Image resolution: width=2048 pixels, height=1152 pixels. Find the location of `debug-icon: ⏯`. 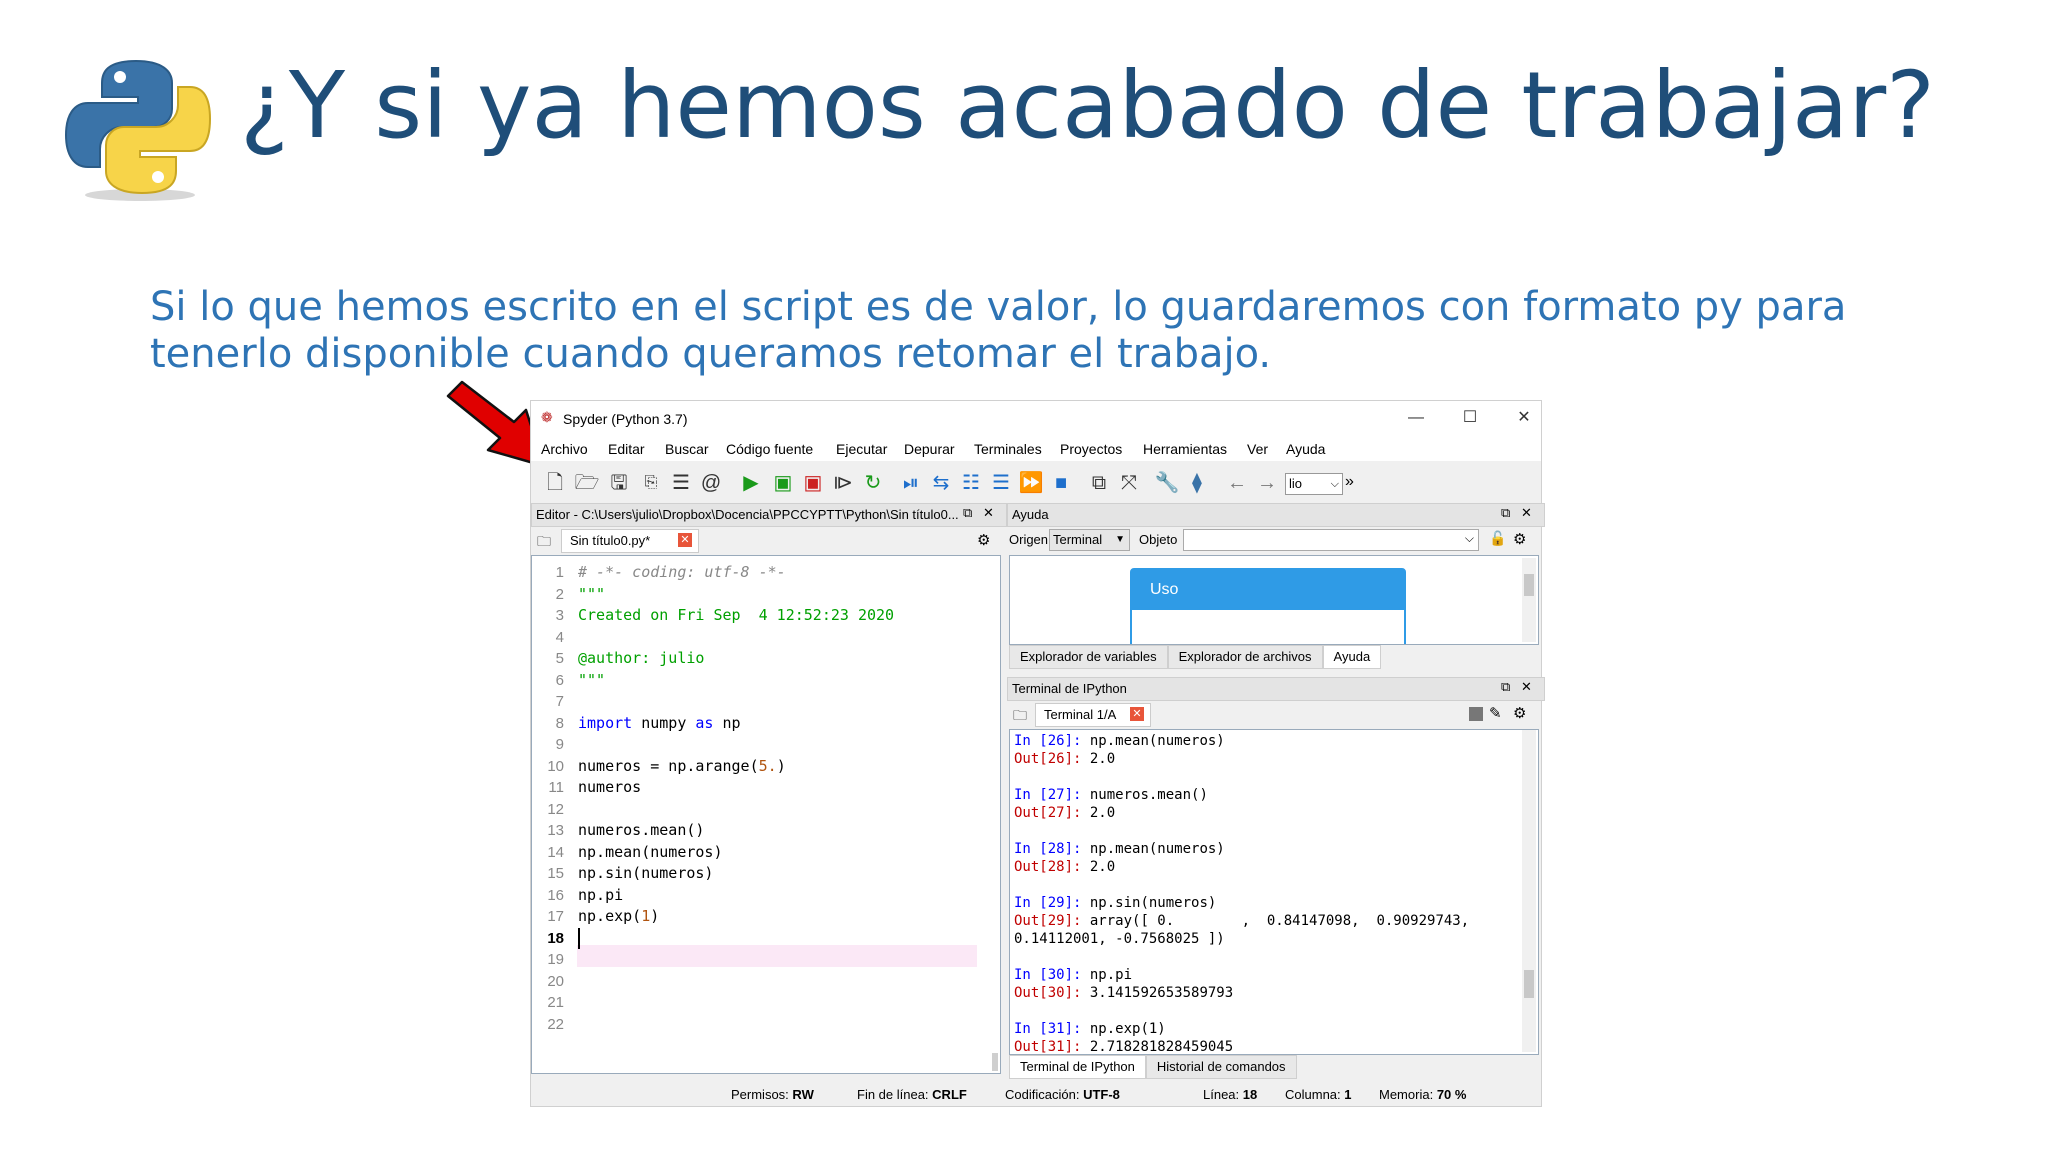

debug-icon: ⏯ is located at coordinates (911, 483).